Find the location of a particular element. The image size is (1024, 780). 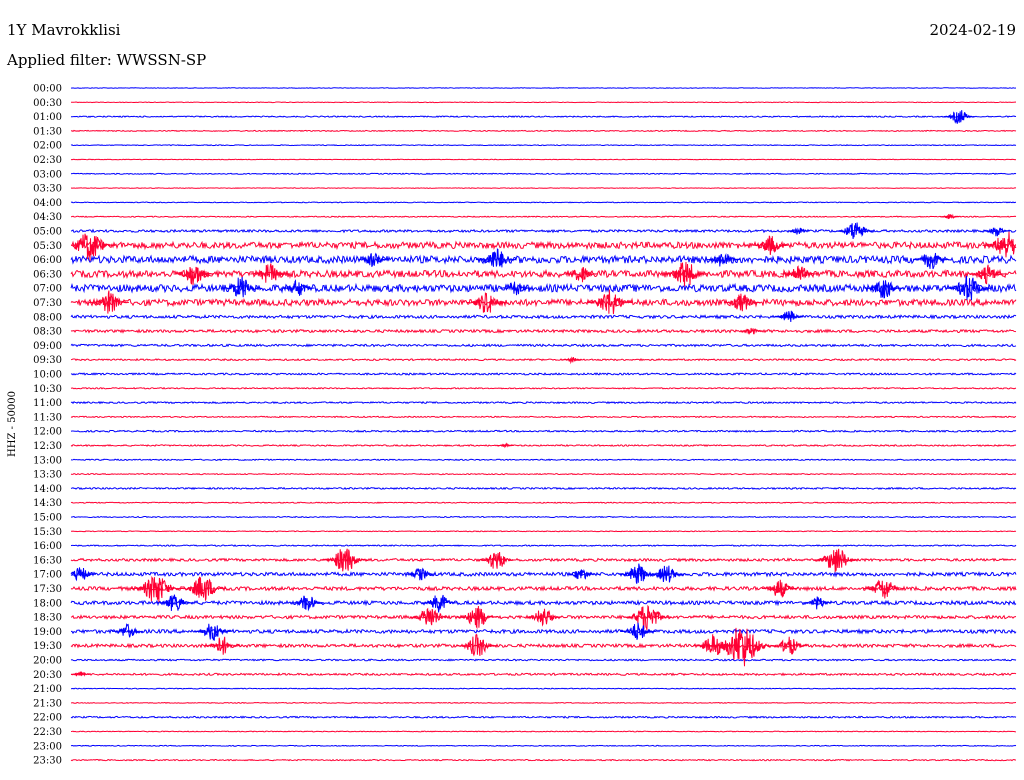

hour-label: 13:30 is located at coordinates (47, 475).